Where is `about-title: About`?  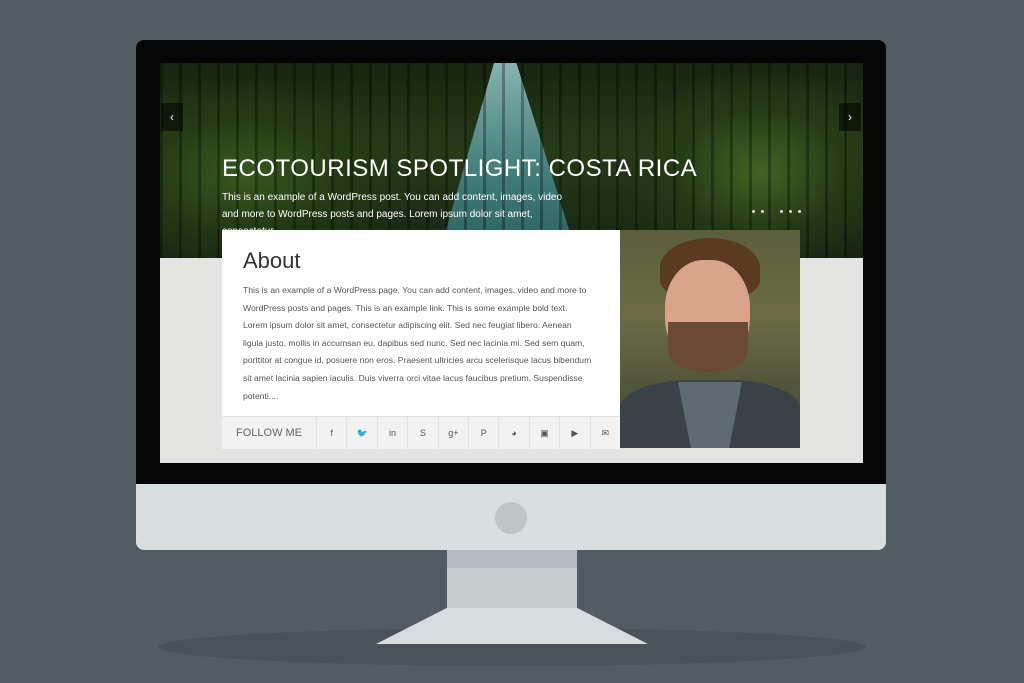 about-title: About is located at coordinates (272, 260).